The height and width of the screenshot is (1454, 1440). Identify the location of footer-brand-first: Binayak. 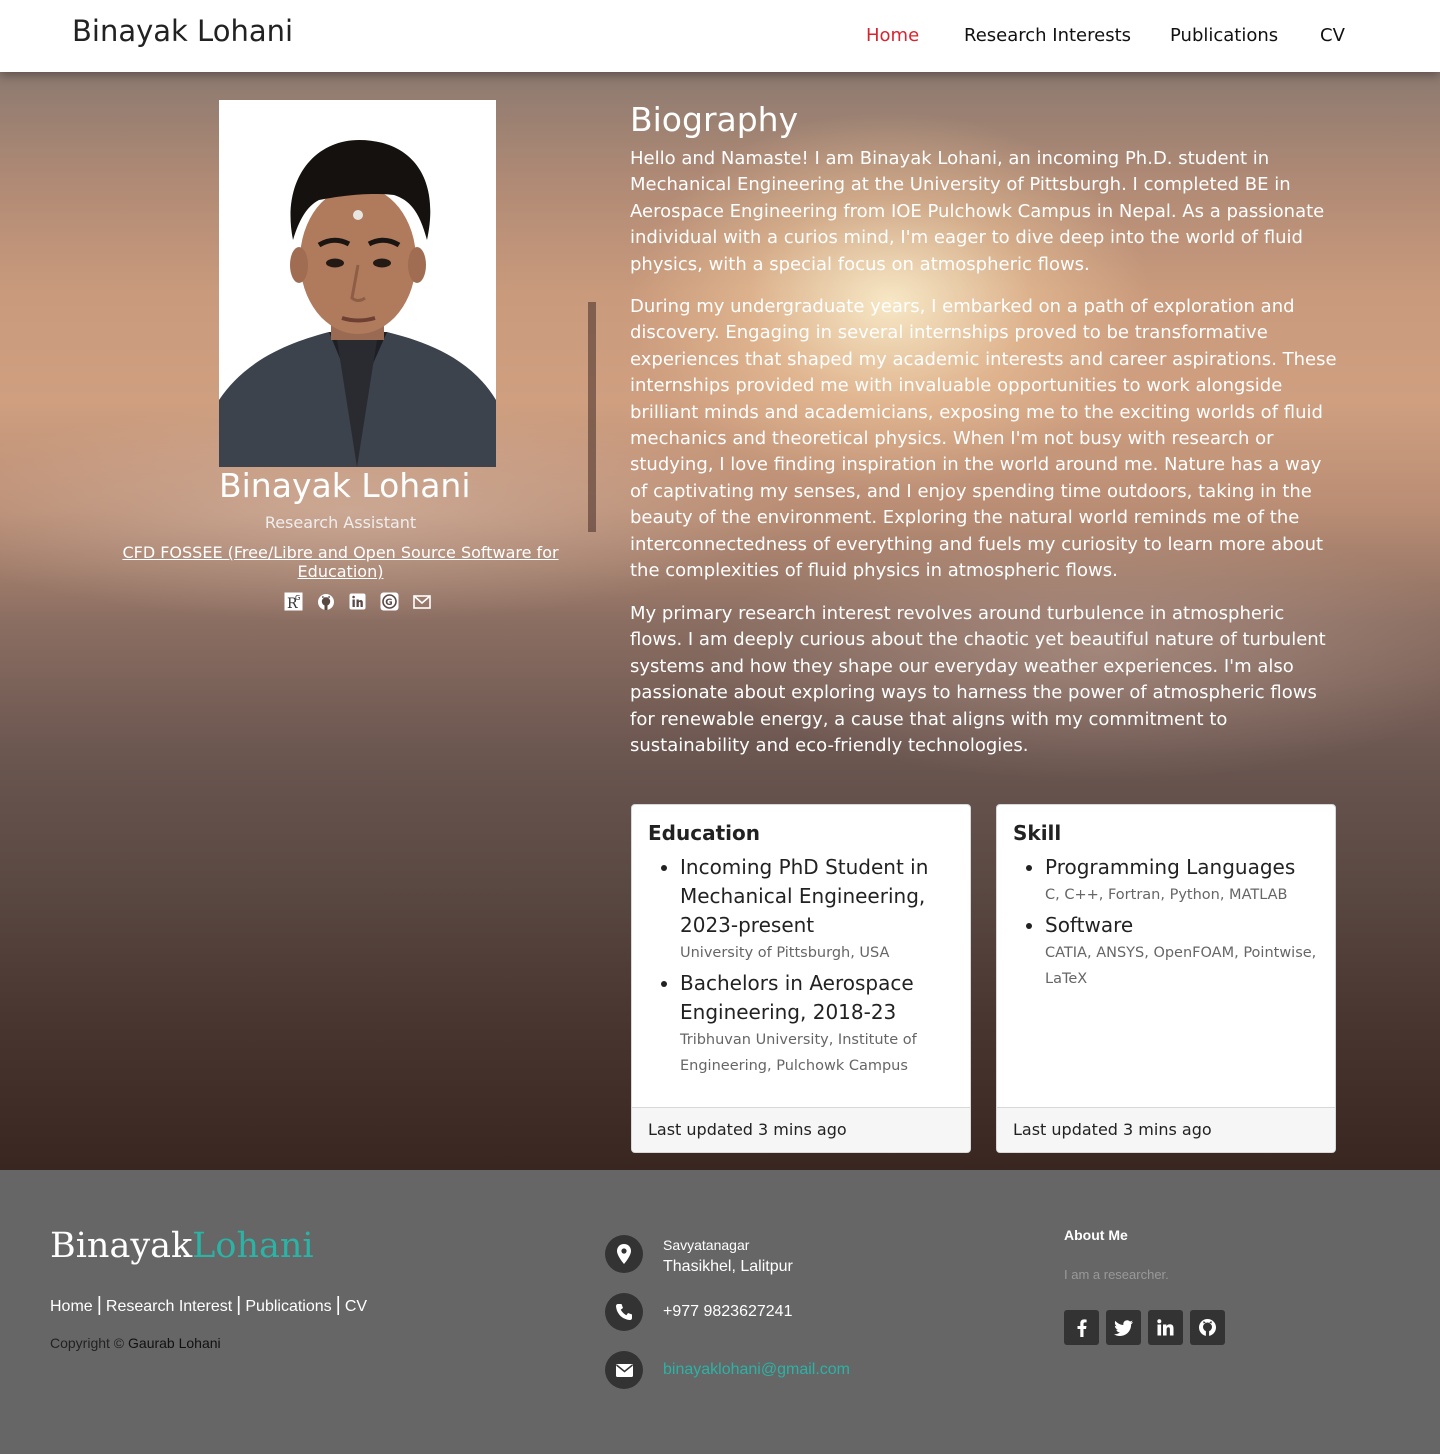
(121, 1246).